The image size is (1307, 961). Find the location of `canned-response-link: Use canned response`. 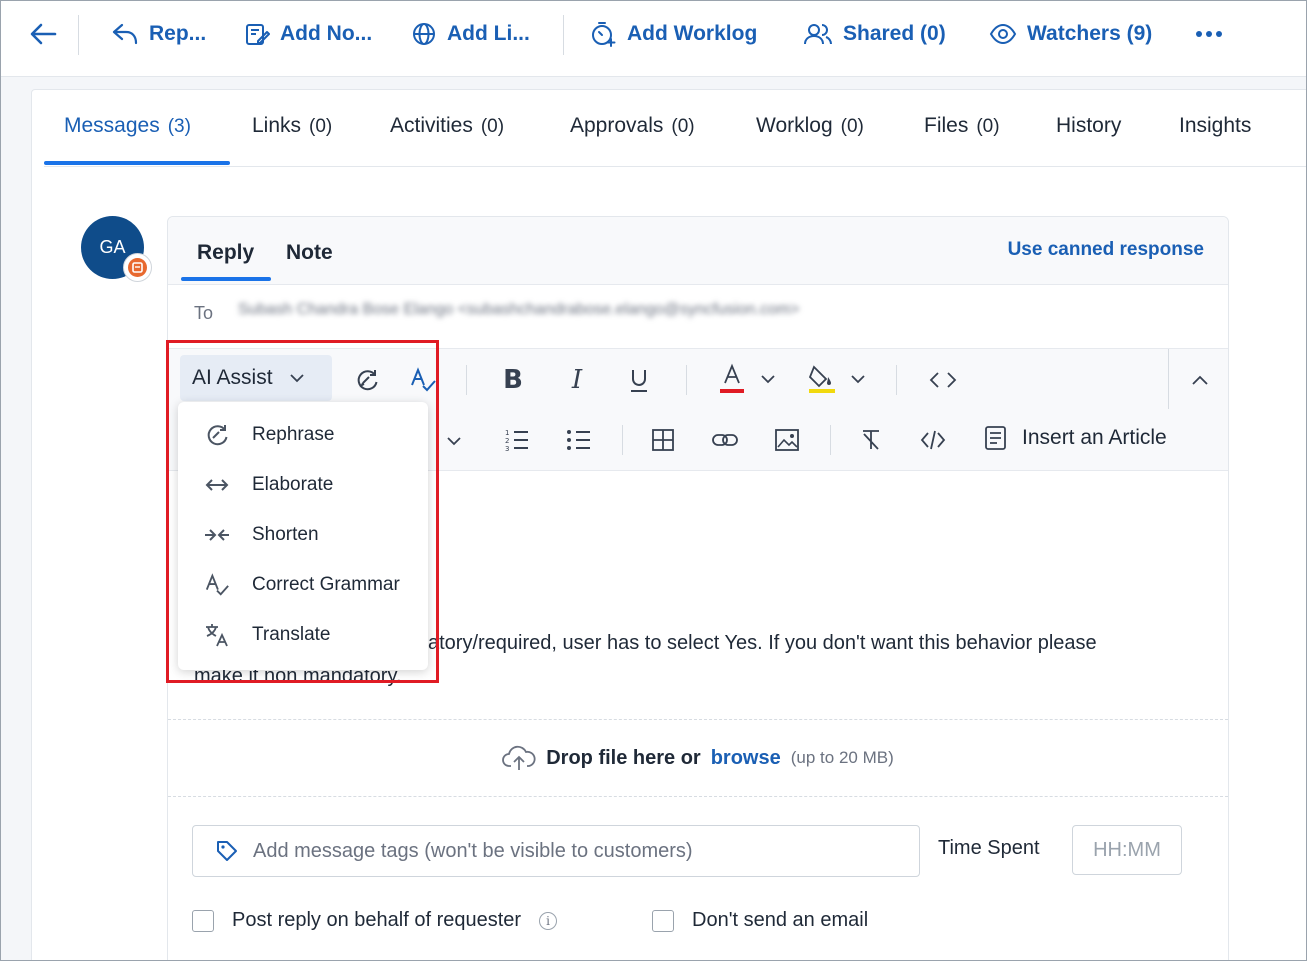

canned-response-link: Use canned response is located at coordinates (1106, 250).